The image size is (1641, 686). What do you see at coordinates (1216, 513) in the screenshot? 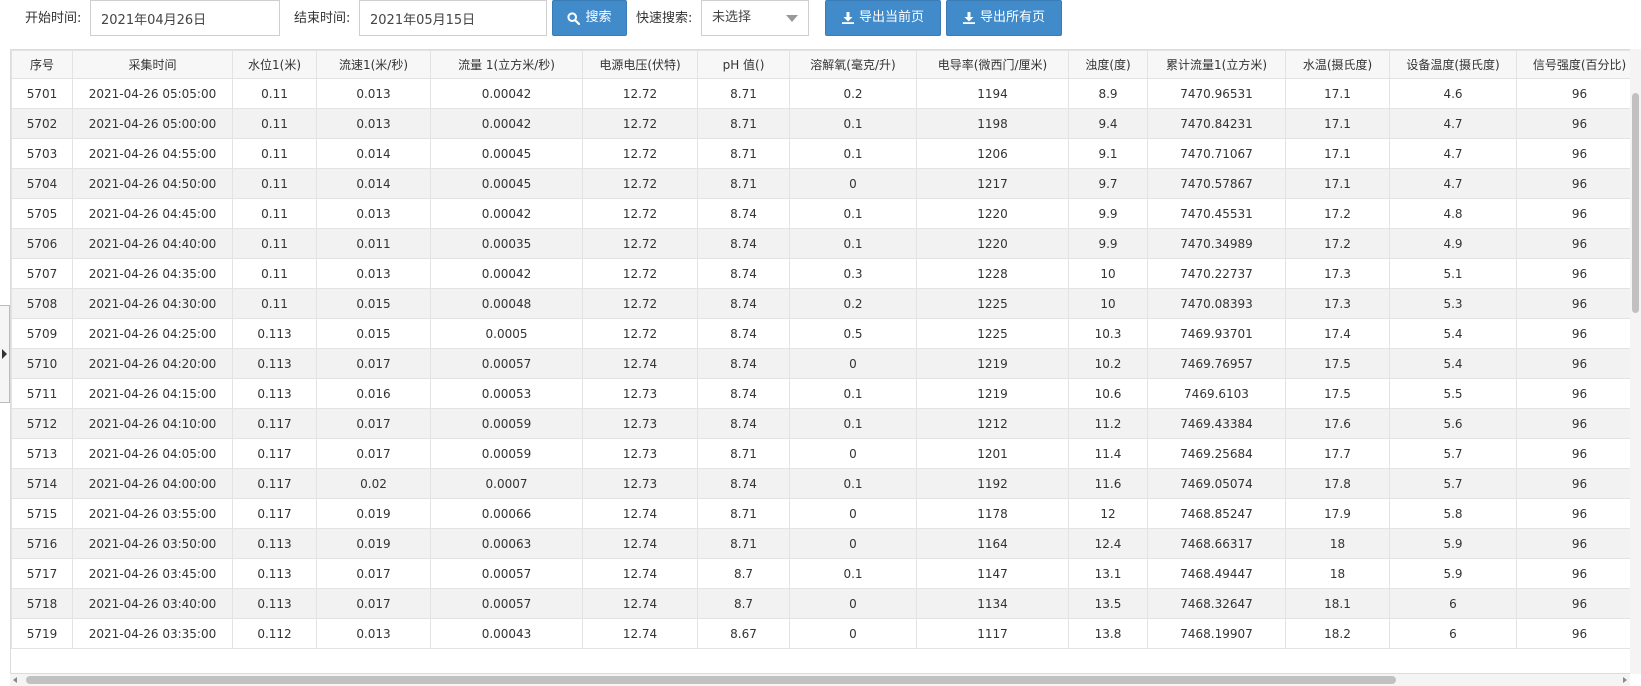
I see `table-cell: 7468.85247` at bounding box center [1216, 513].